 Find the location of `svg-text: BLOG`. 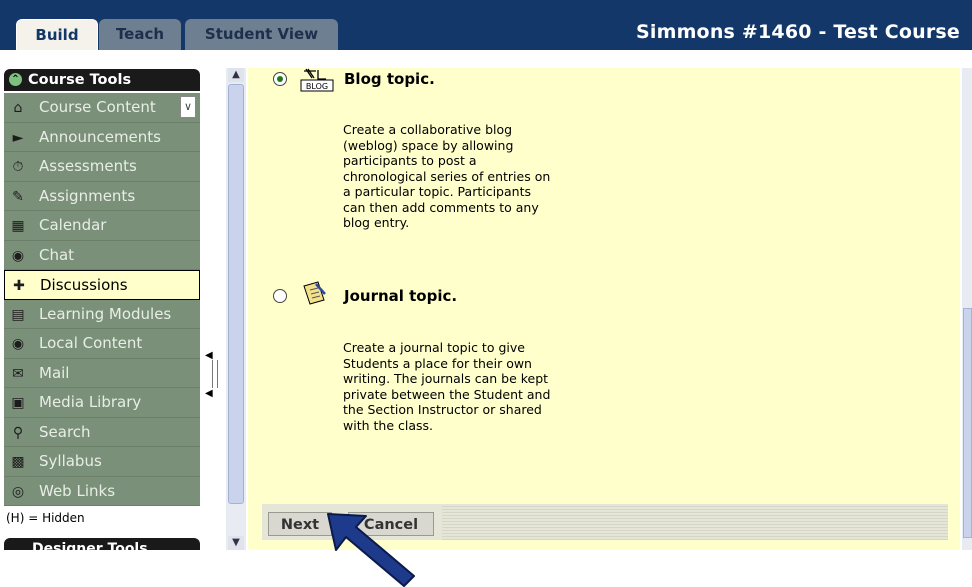

svg-text: BLOG is located at coordinates (317, 86).